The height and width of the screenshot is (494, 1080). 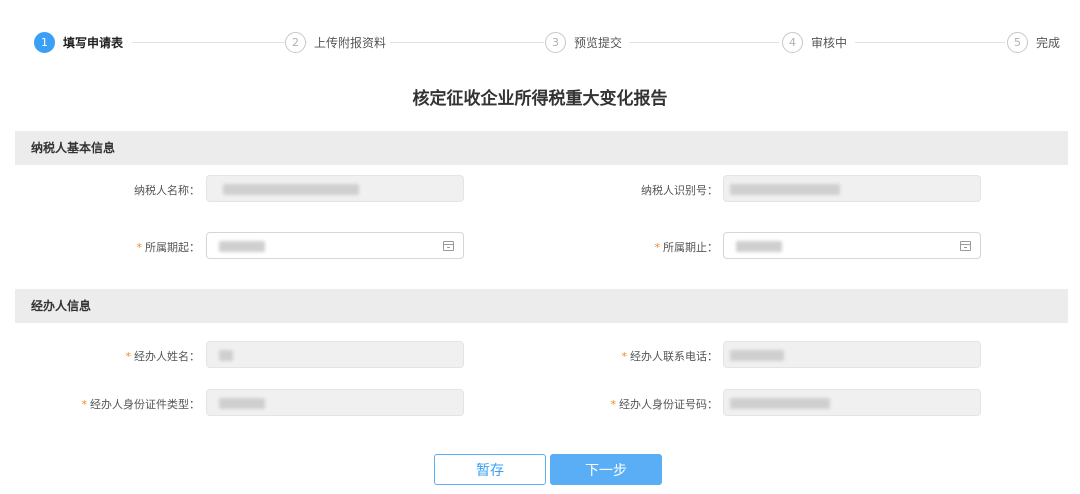 What do you see at coordinates (540, 99) in the screenshot?
I see `page-title: 核定征收企业所得税重大变化报告` at bounding box center [540, 99].